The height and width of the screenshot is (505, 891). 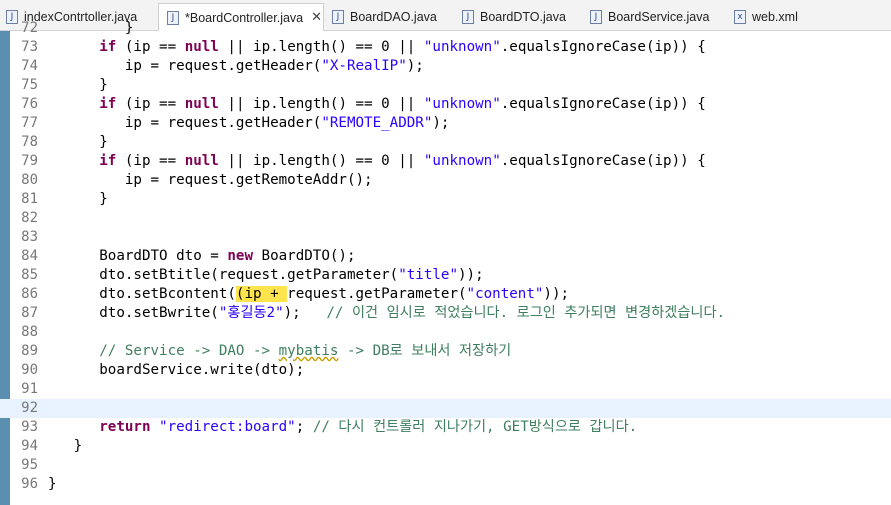 I want to click on line-number: 87, so click(x=29, y=313).